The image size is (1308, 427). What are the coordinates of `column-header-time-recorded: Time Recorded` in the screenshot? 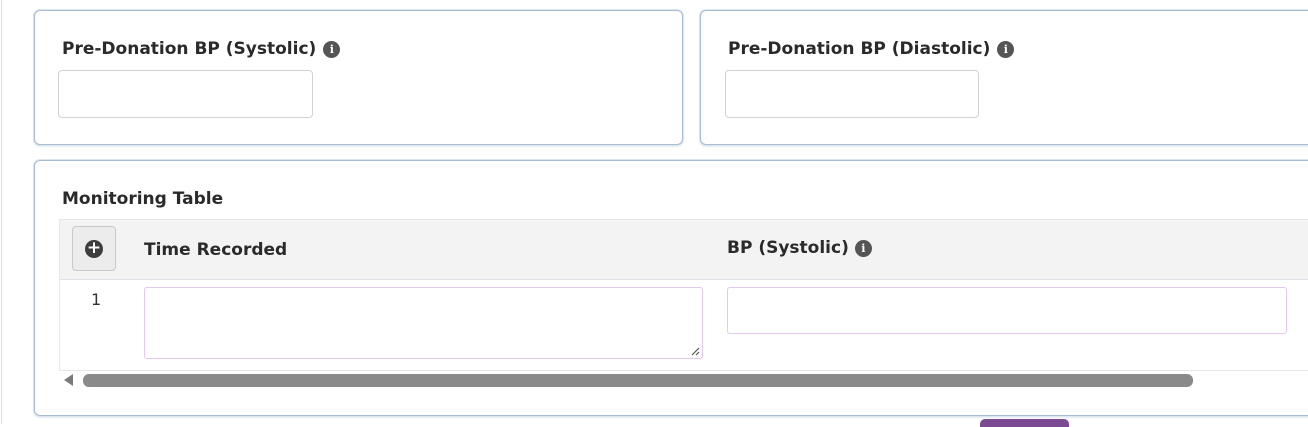 It's located at (215, 250).